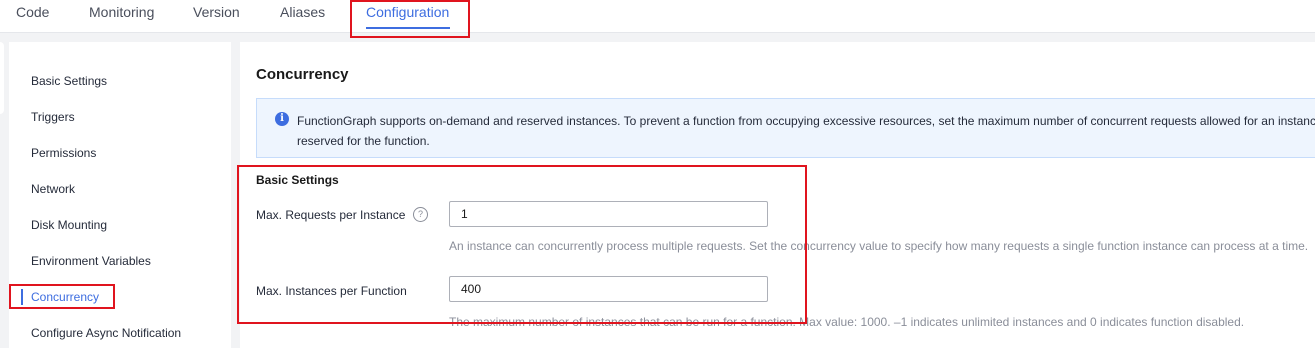  Describe the element at coordinates (282, 119) in the screenshot. I see `info-icon: i` at that location.